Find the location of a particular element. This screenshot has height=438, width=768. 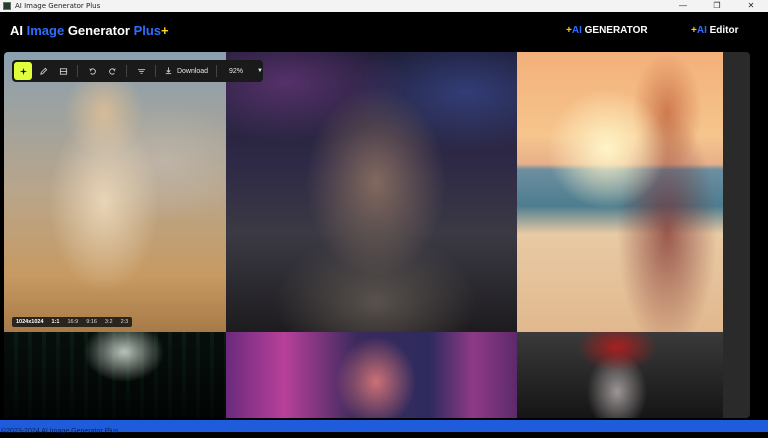

app-icon is located at coordinates (7, 6).